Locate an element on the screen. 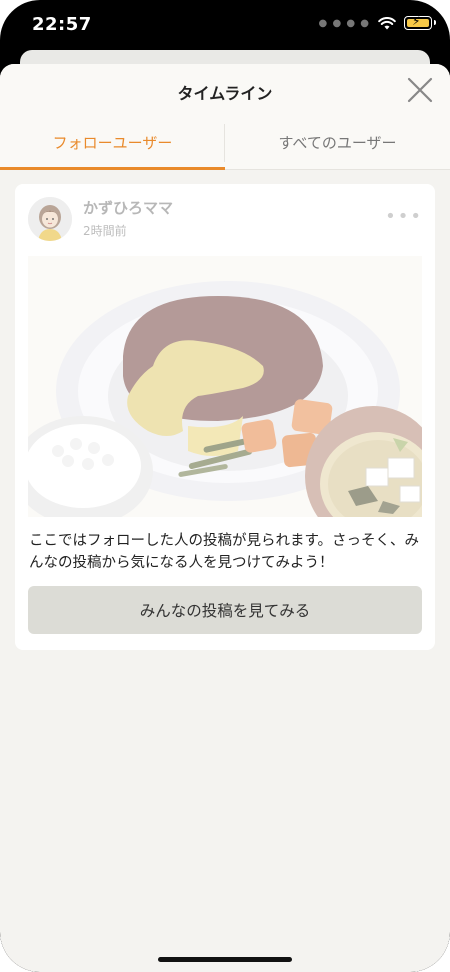 This screenshot has width=450, height=972. tab-bar: フォローユーザー すべてのユーザー is located at coordinates (225, 143).